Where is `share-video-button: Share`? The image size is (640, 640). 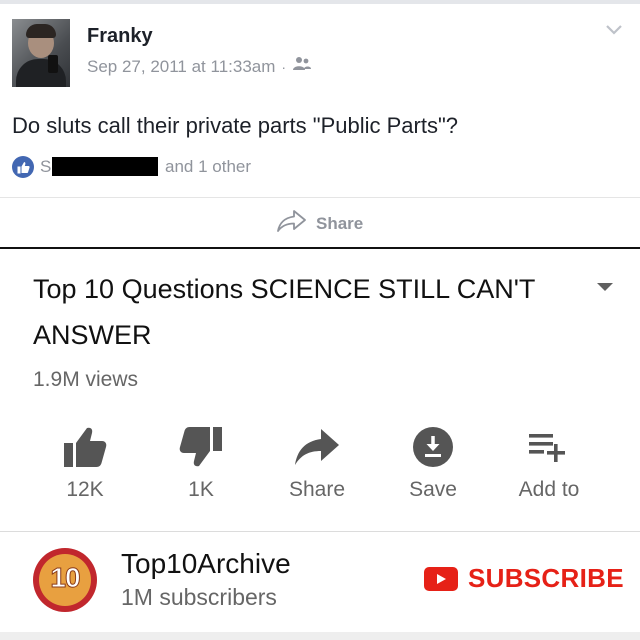 share-video-button: Share is located at coordinates (317, 468).